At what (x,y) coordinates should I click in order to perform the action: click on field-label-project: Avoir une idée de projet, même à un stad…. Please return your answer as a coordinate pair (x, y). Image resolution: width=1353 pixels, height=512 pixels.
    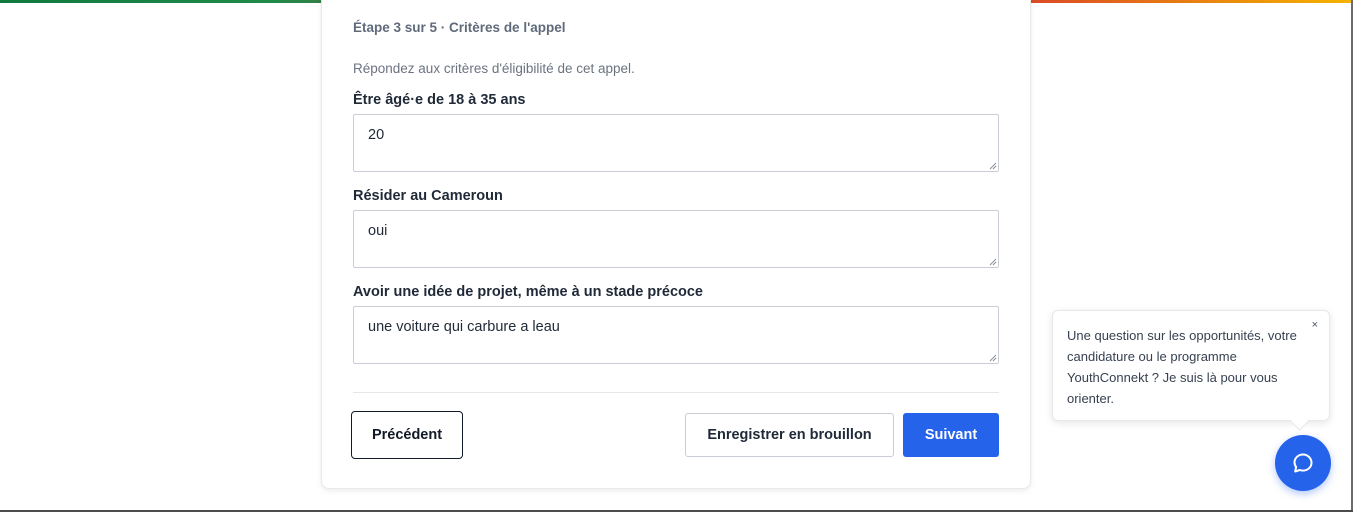
    Looking at the image, I should click on (528, 292).